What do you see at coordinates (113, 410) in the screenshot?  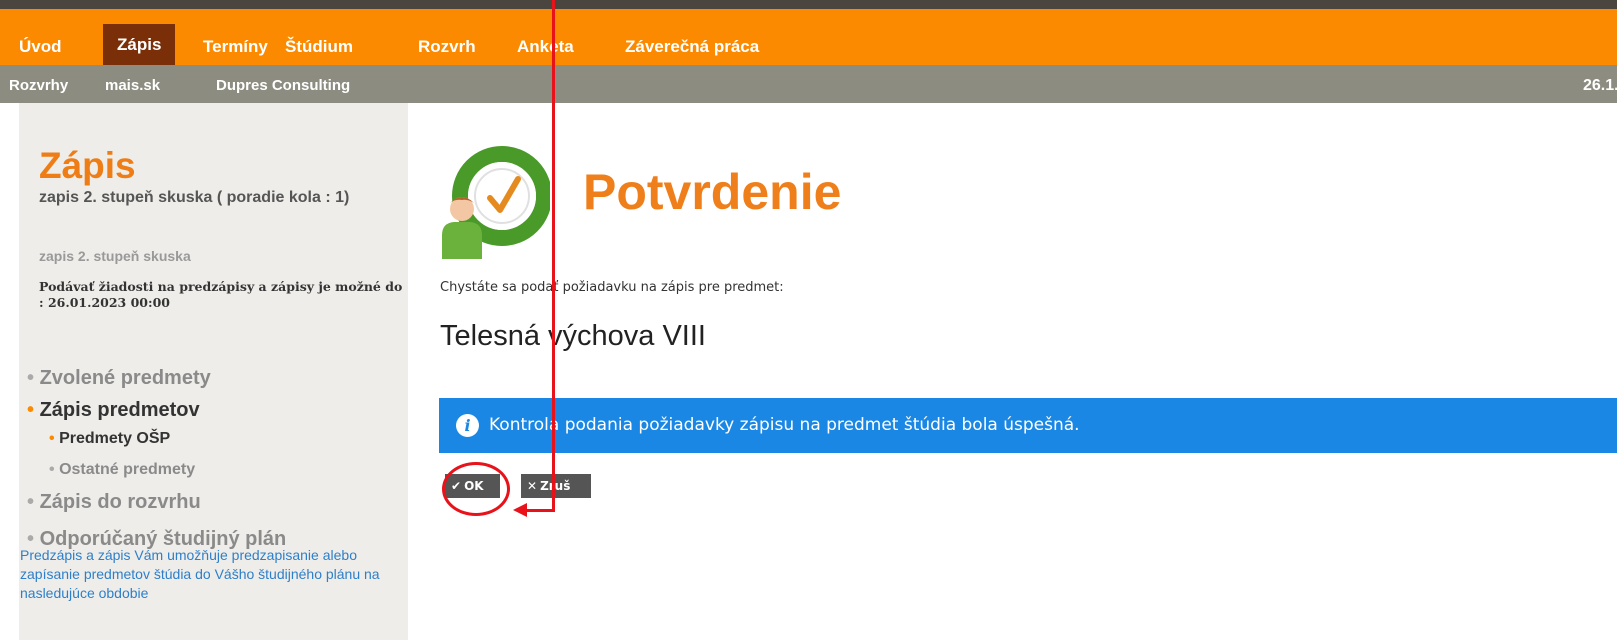 I see `menu-zapis-predmetov: • Zápis predmetov` at bounding box center [113, 410].